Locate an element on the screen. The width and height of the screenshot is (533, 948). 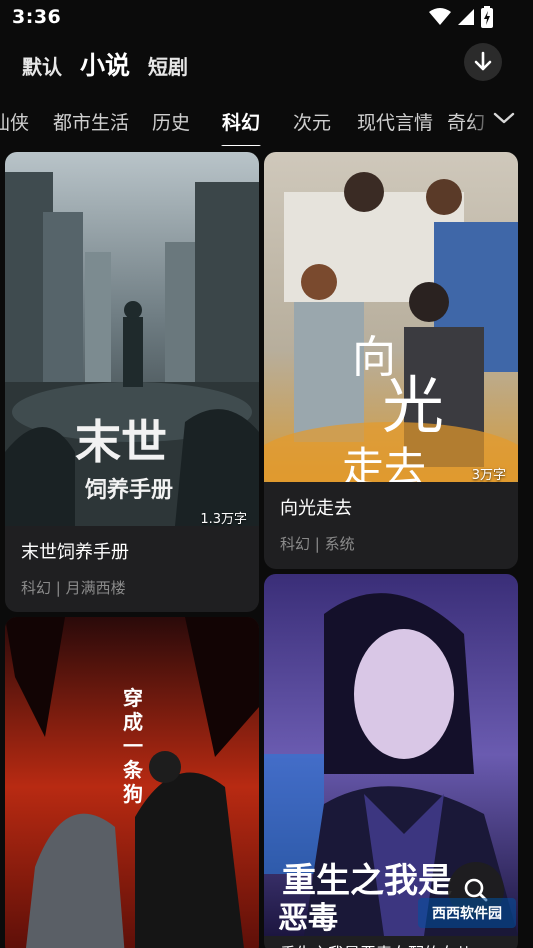
watermark-text: 西西软件园 is located at coordinates (467, 914).